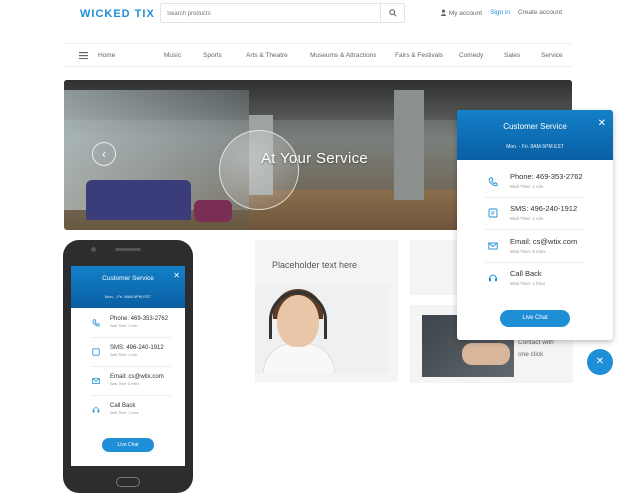 This screenshot has width=635, height=493. Describe the element at coordinates (259, 170) in the screenshot. I see `hero-bubble` at that location.